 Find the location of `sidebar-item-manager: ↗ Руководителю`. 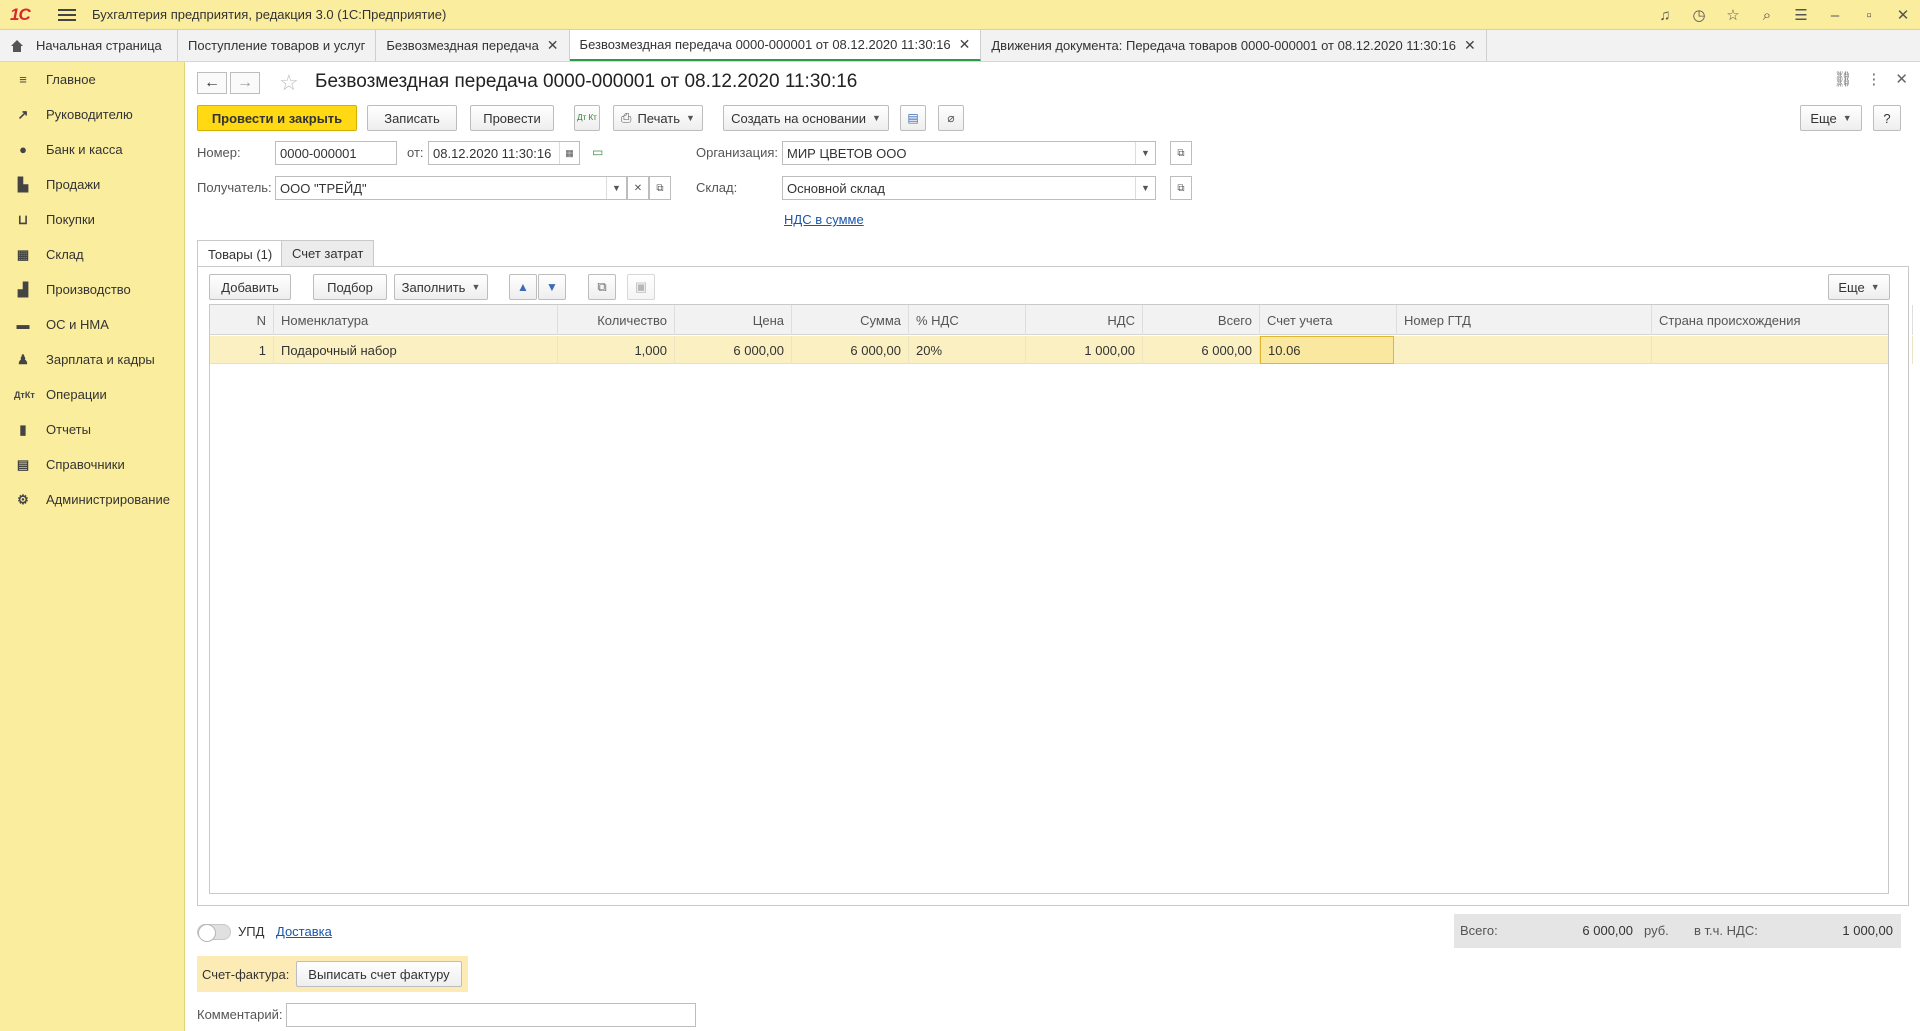

sidebar-item-manager: ↗ Руководителю is located at coordinates (92, 114).